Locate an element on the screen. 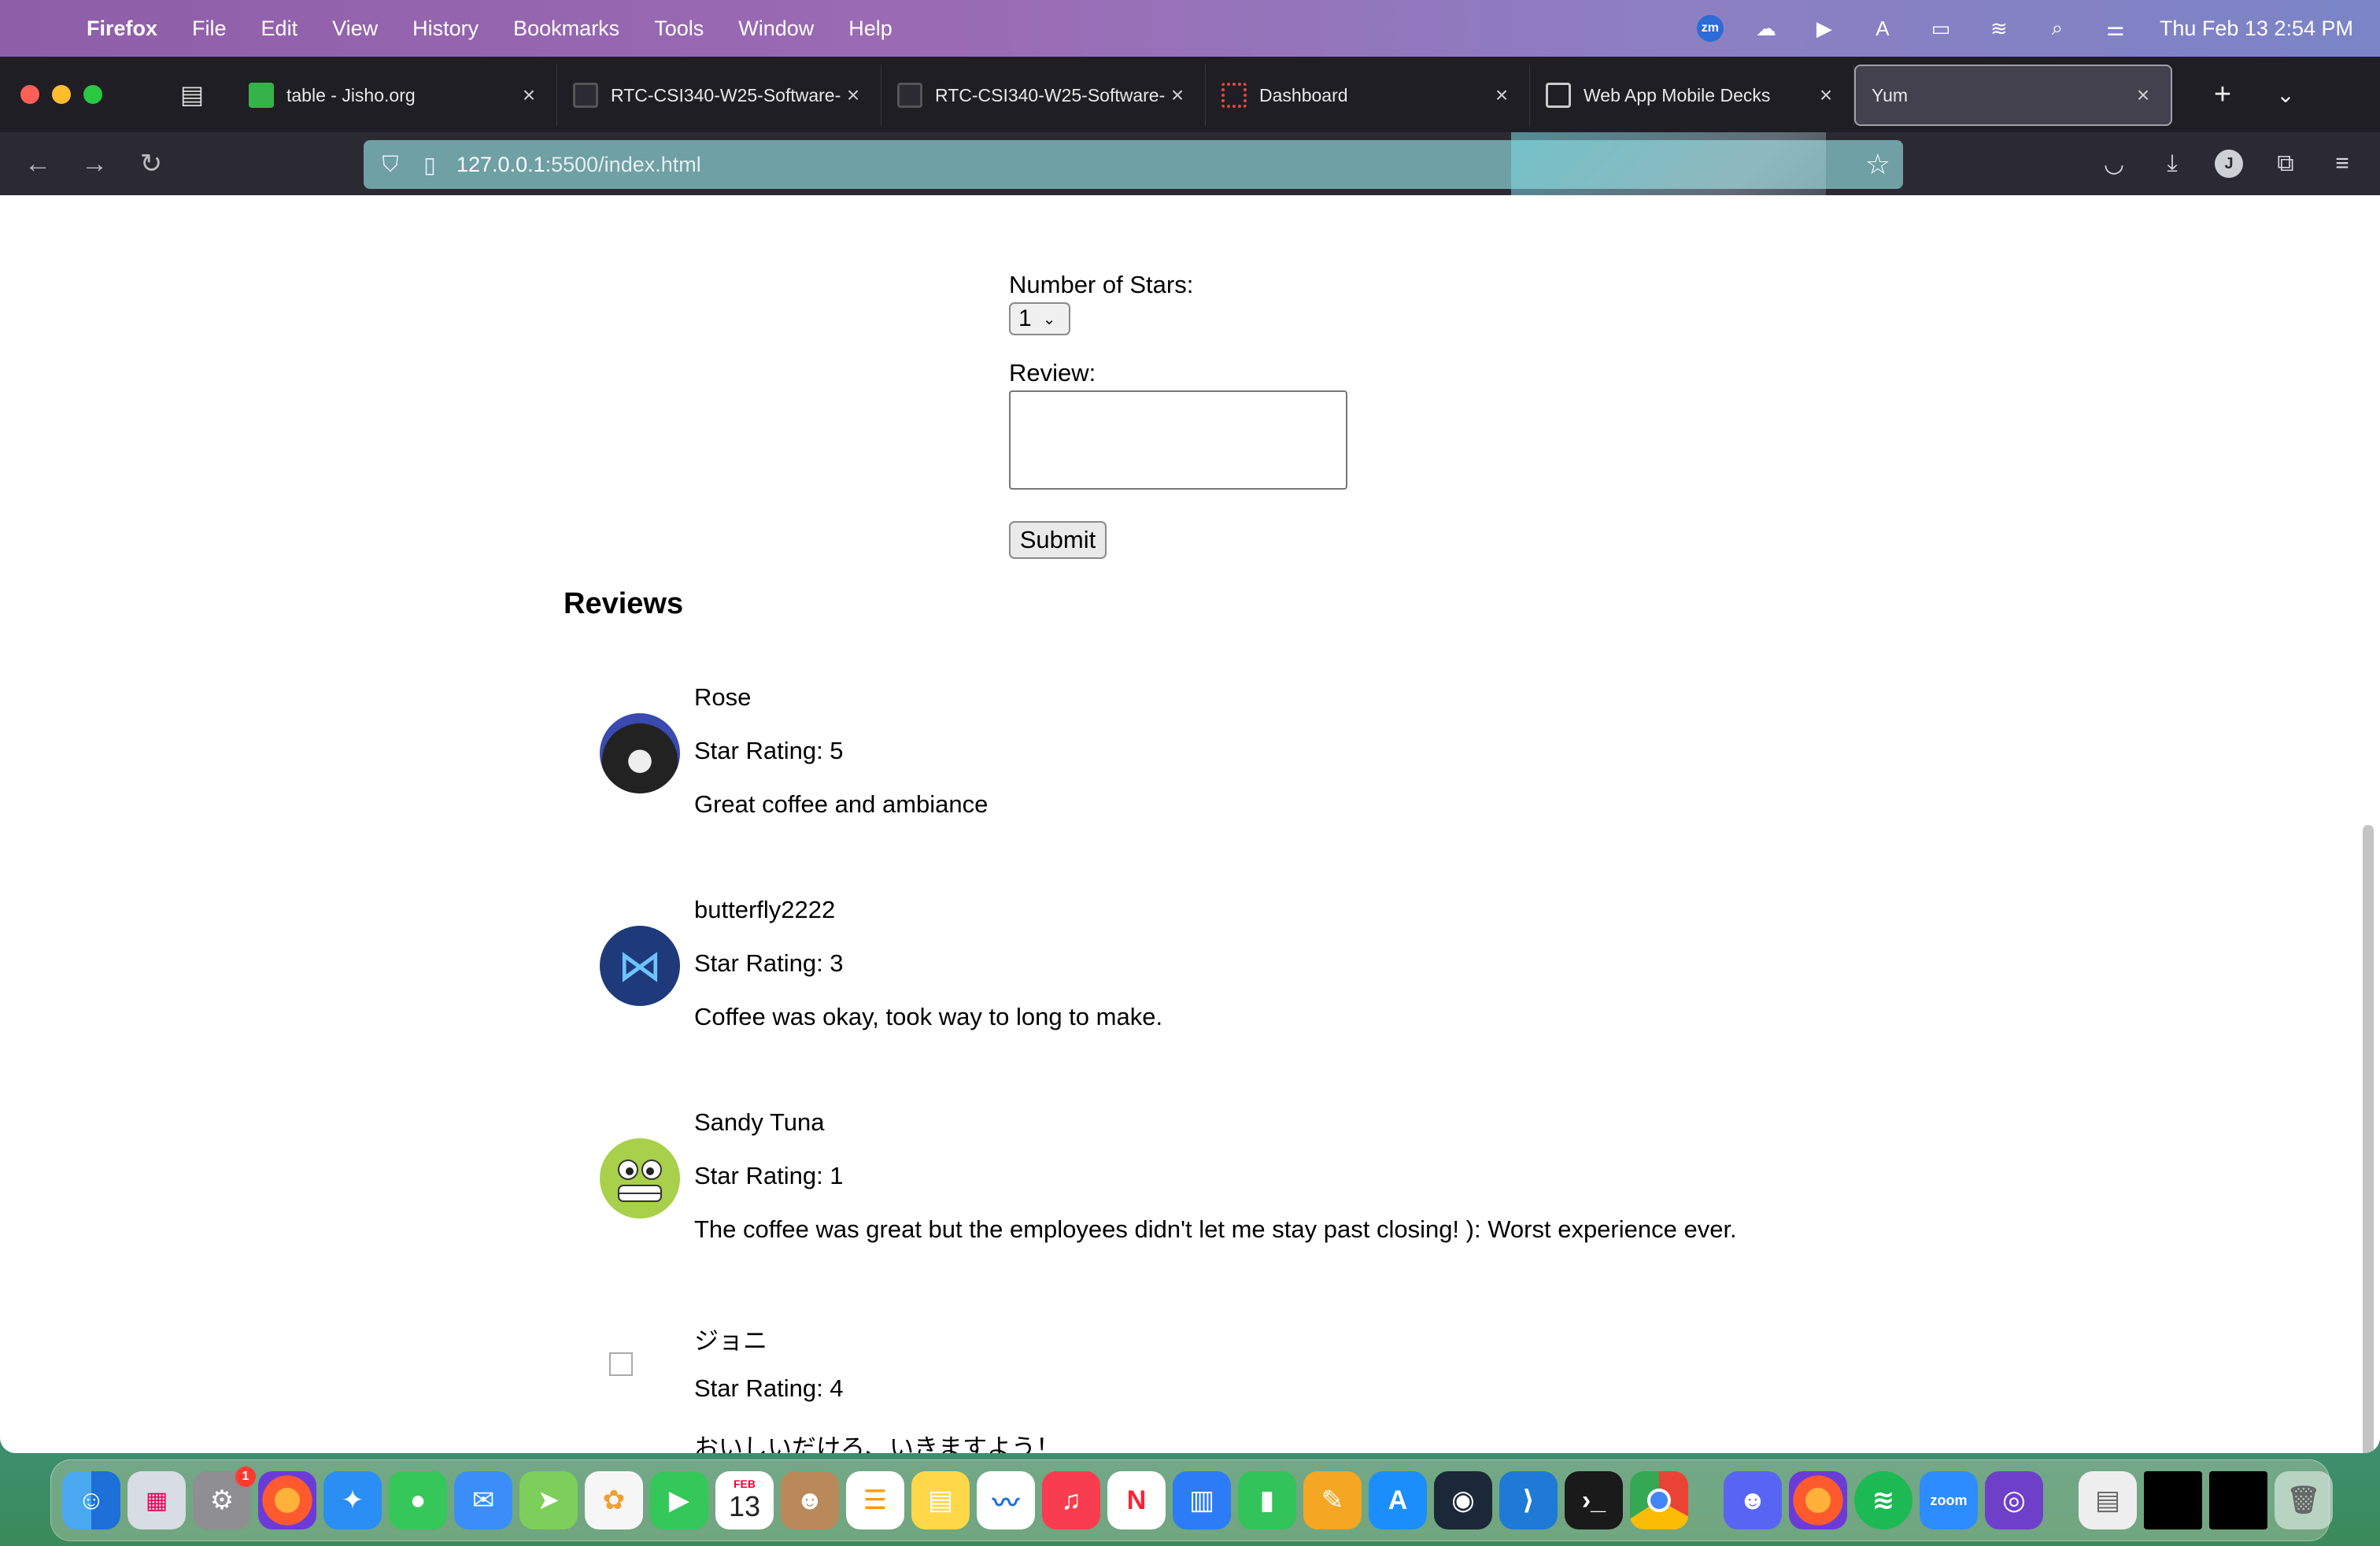  reload-icon: ↻ is located at coordinates (151, 164).